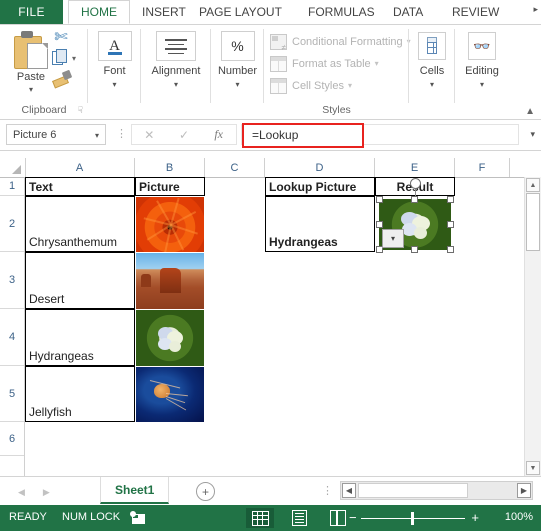 The width and height of the screenshot is (541, 531). What do you see at coordinates (237, 84) in the screenshot?
I see `number-caret-icon: ▾` at bounding box center [237, 84].